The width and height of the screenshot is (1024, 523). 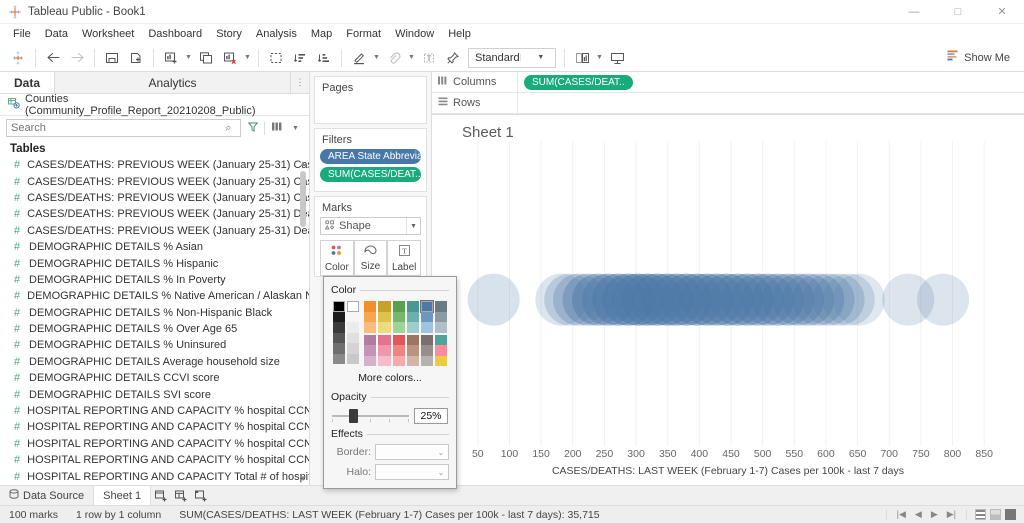 I want to click on mark-circle, so click(x=943, y=299).